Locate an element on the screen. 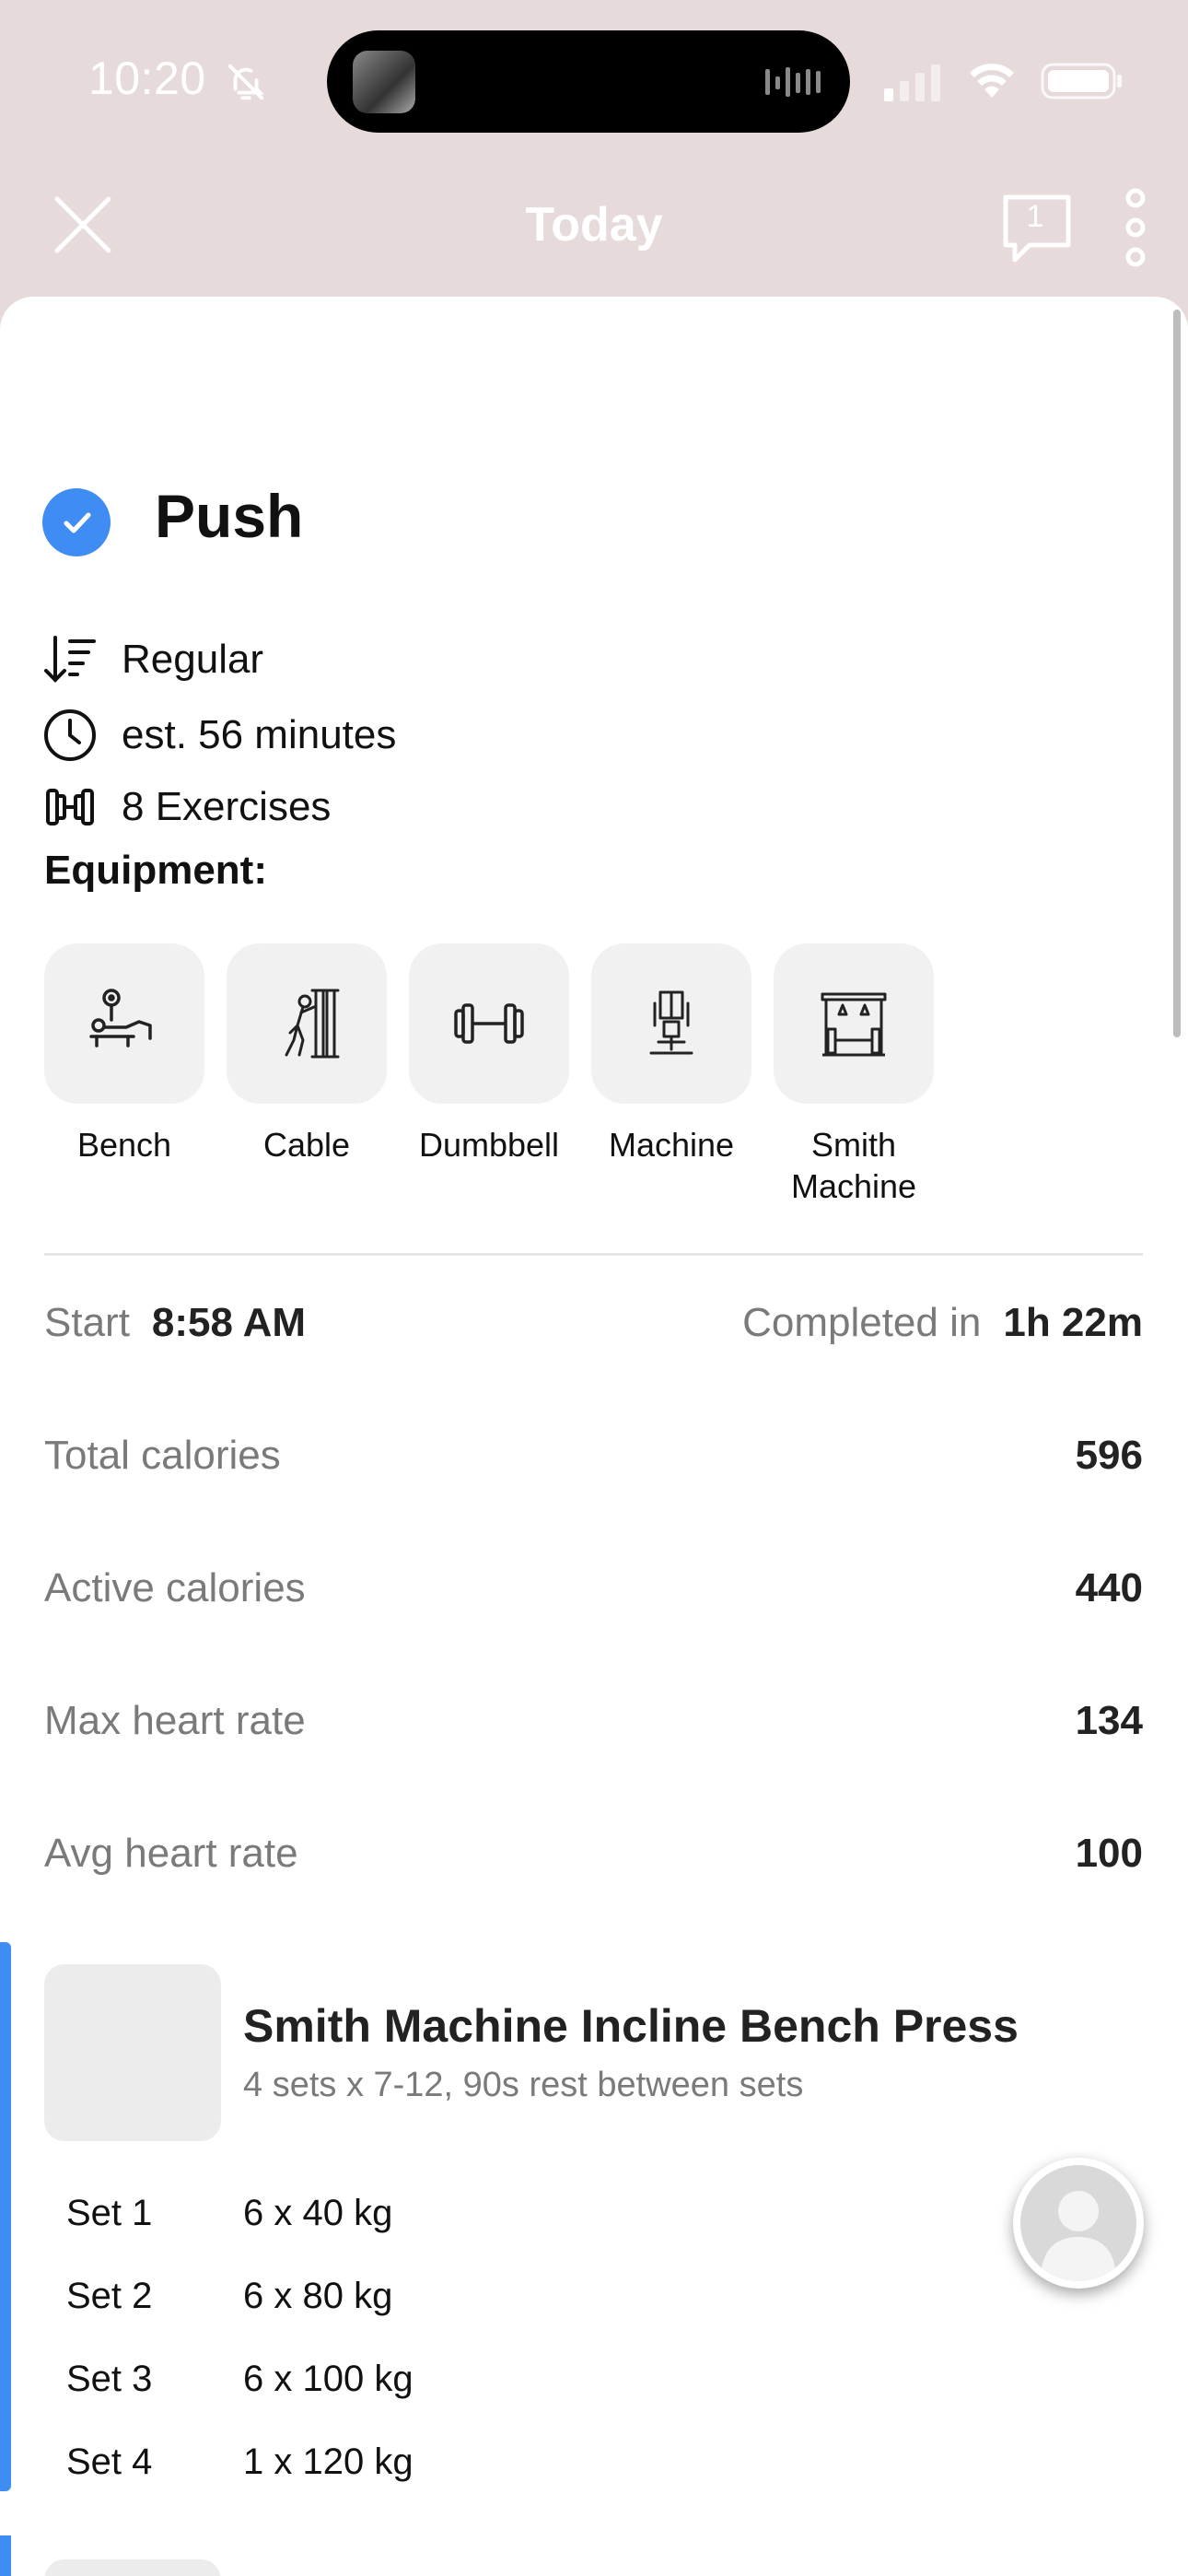 The height and width of the screenshot is (2576, 1188). stat-value: 134 is located at coordinates (1109, 1720).